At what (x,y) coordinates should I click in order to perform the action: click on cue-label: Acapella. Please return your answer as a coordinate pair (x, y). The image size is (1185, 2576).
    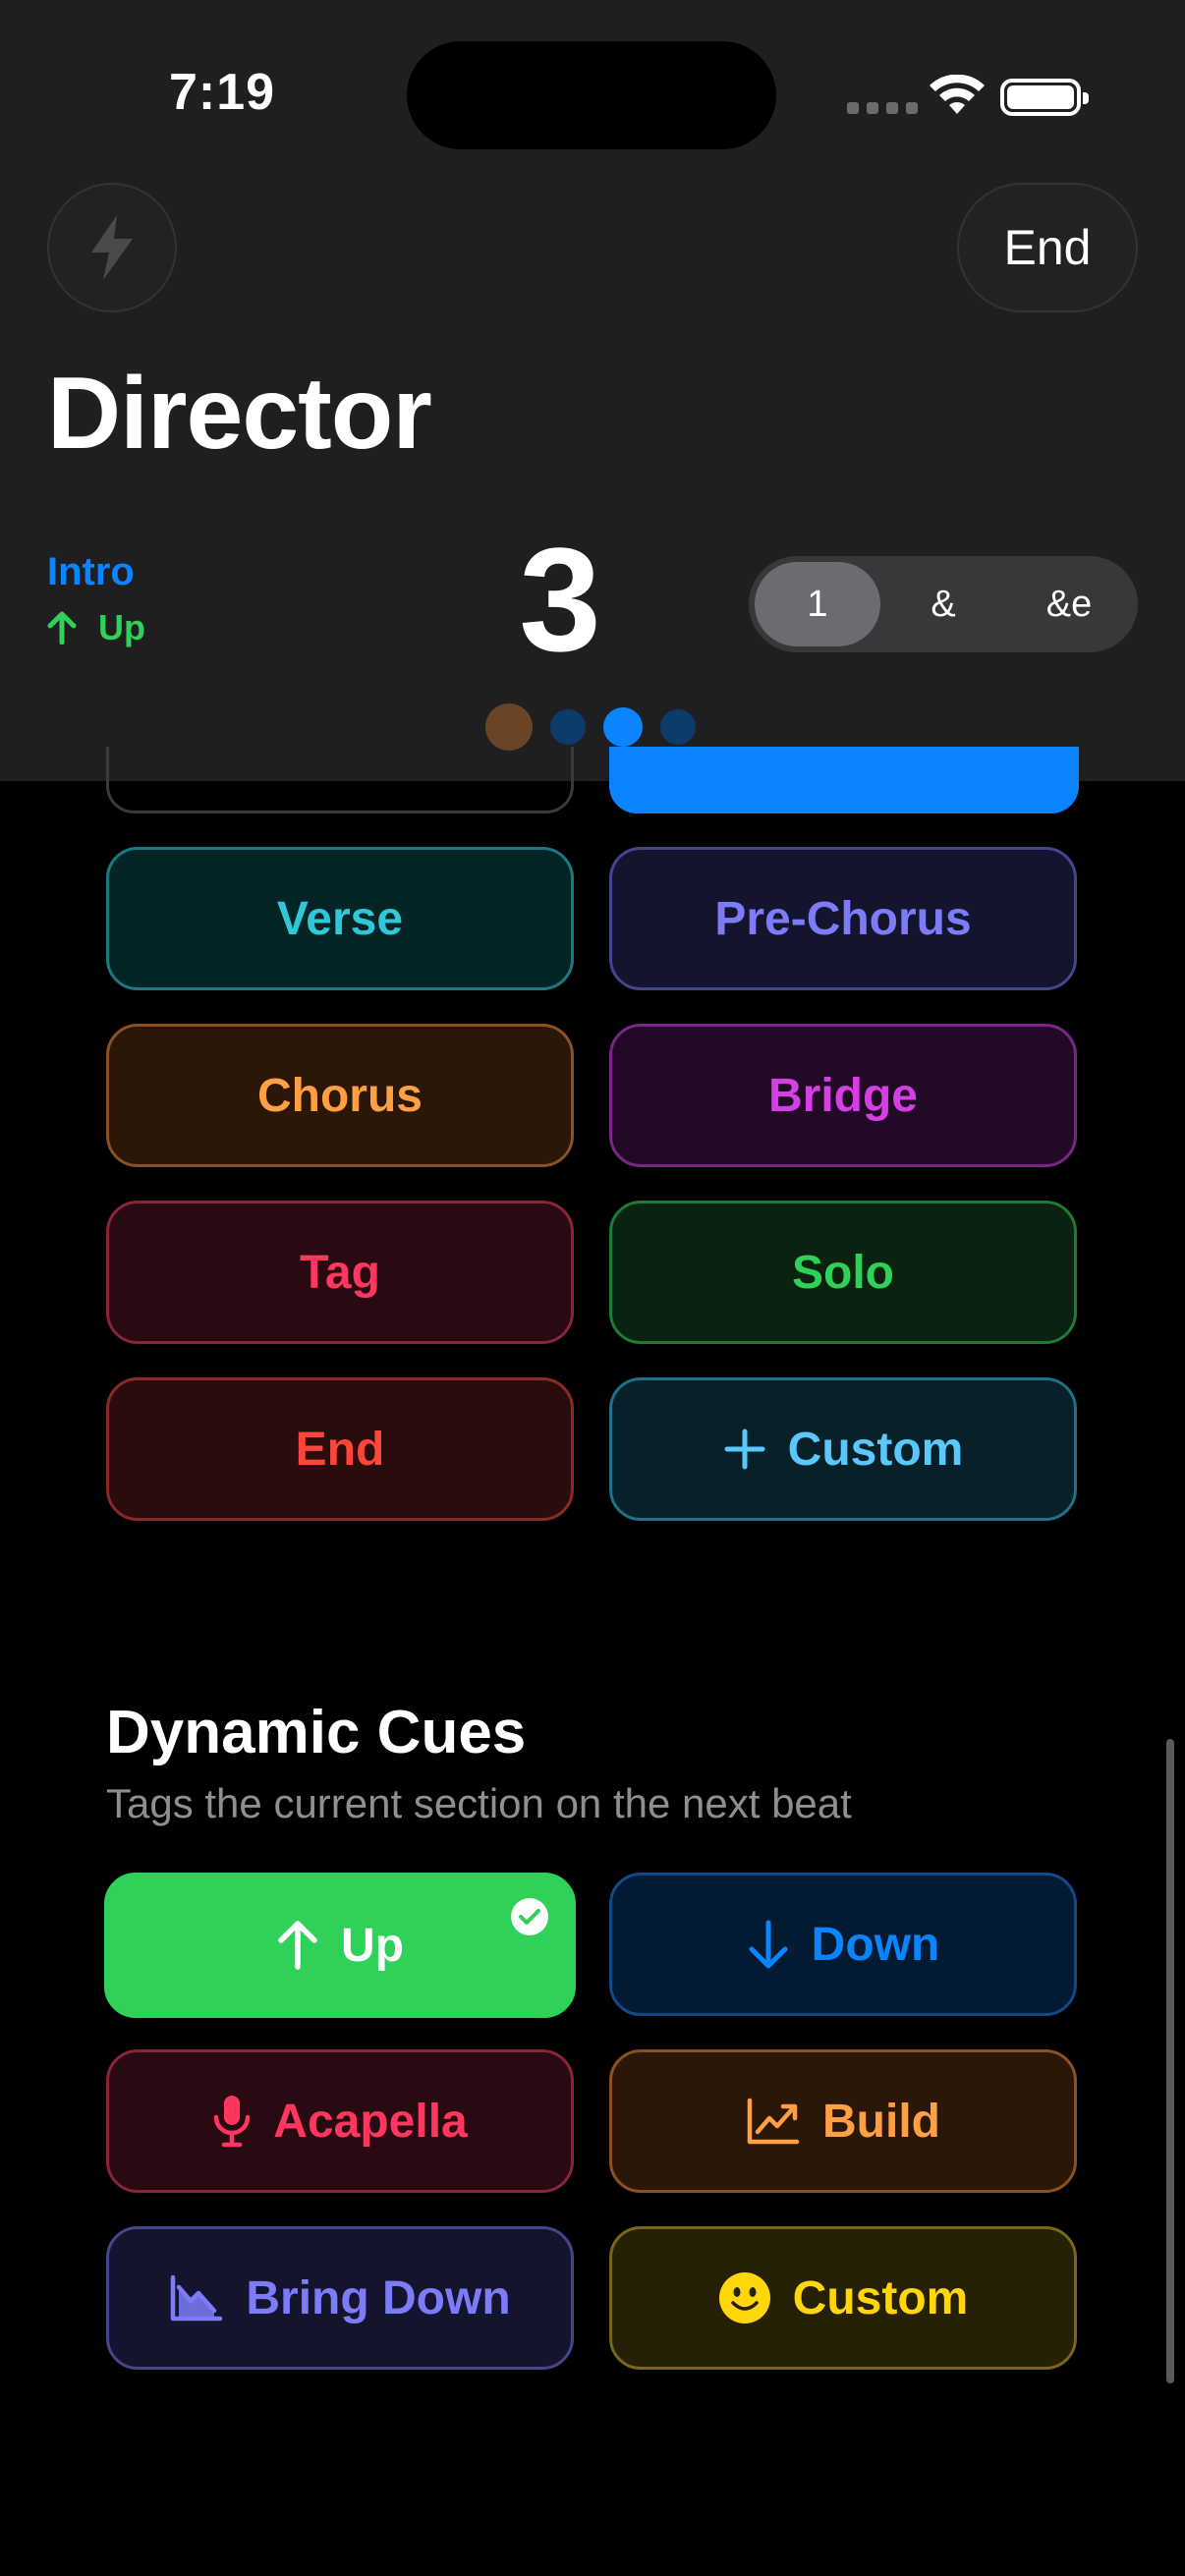
    Looking at the image, I should click on (371, 2121).